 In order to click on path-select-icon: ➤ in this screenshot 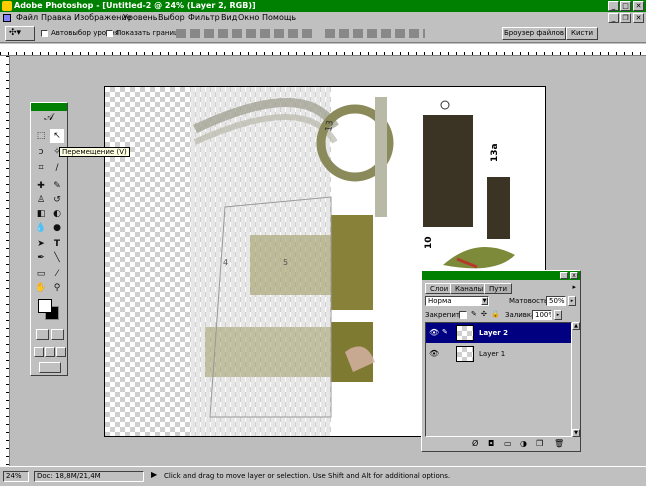, I will do `click(41, 244)`.